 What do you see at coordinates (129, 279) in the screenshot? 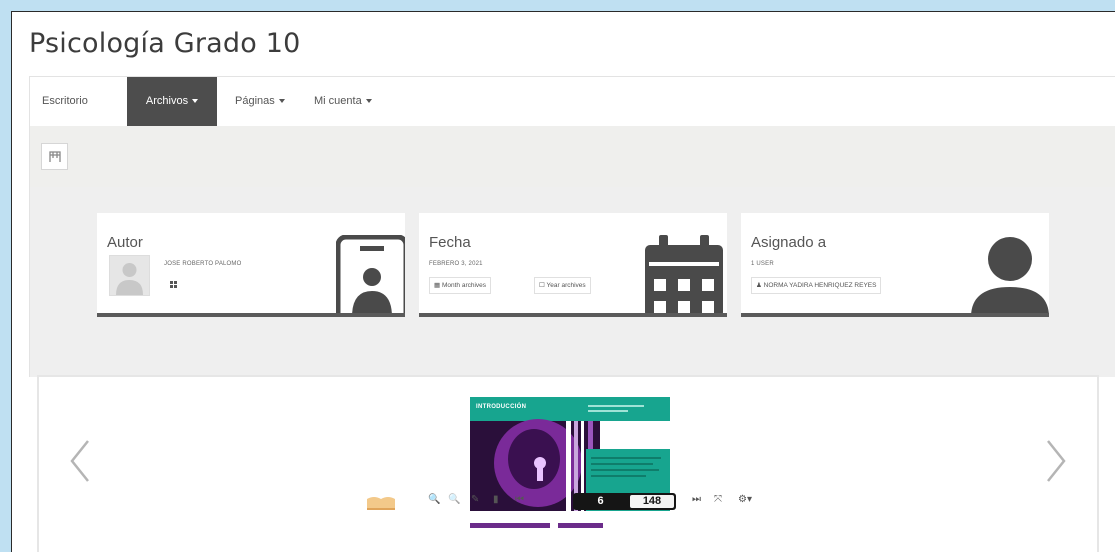
I see `user-placeholder-icon` at bounding box center [129, 279].